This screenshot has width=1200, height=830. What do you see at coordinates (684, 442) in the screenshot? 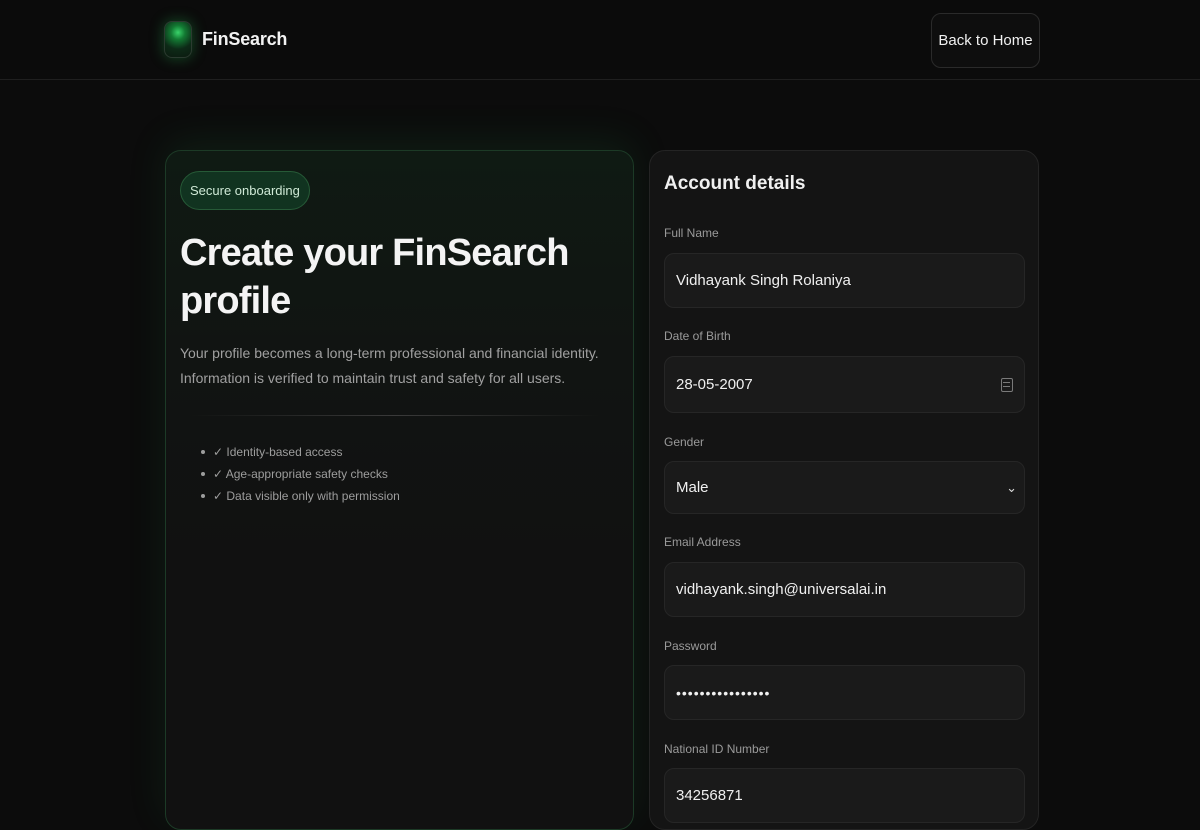
I see `gender-label: Gender` at bounding box center [684, 442].